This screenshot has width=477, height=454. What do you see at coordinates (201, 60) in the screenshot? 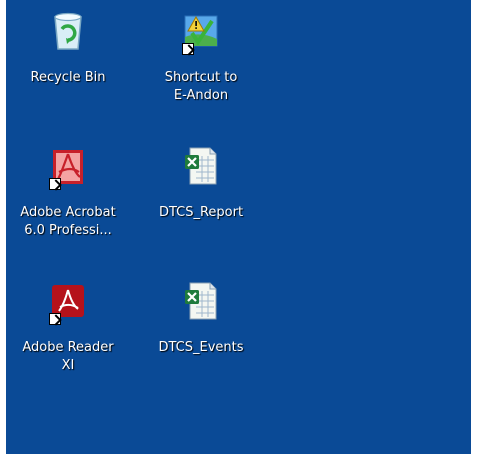
I see `desktop-icon-e-andon: Shortcut to E-Andon` at bounding box center [201, 60].